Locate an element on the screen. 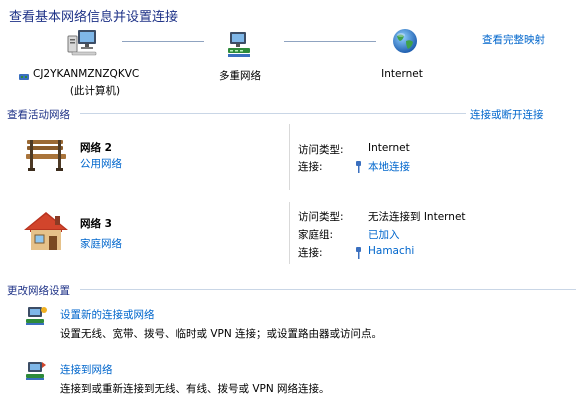 Image resolution: width=584 pixels, height=403 pixels. computer-name: CJ2YKANMZNZQKVC is located at coordinates (86, 74).